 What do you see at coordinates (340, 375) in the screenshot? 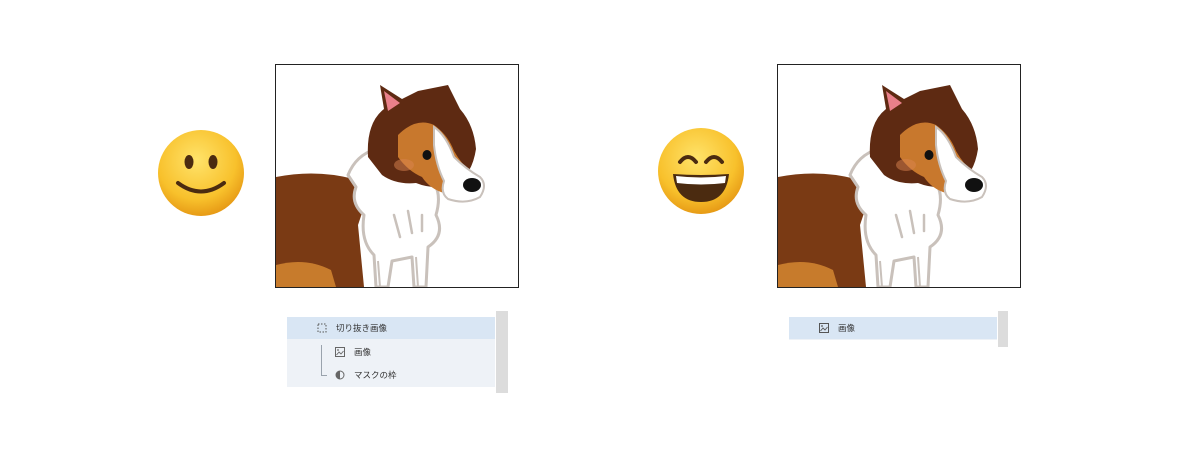
I see `mask-icon` at bounding box center [340, 375].